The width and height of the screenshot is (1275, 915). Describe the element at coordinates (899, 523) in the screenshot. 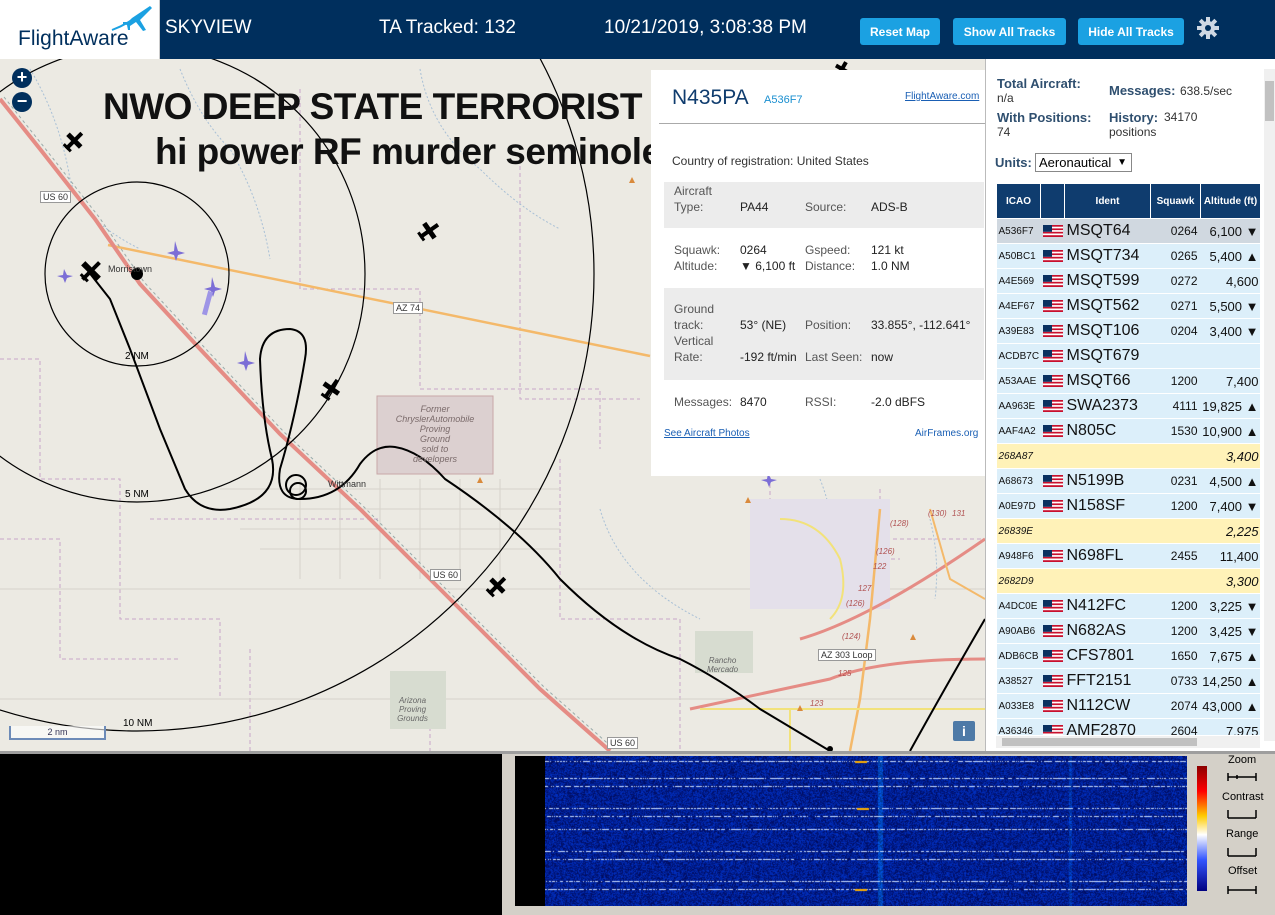

I see `route-number-label: (128)` at that location.